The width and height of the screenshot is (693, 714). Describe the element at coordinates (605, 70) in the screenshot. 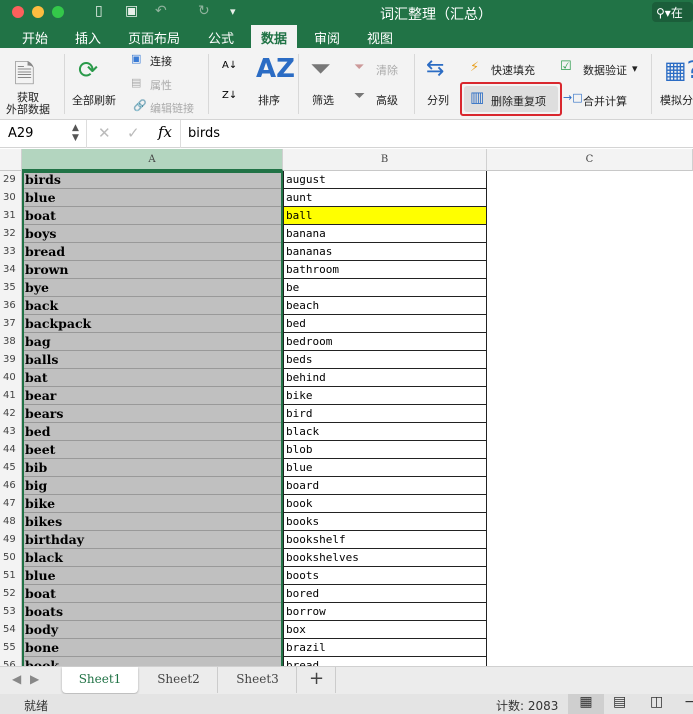

I see `data-validation-button: 数据验证` at that location.